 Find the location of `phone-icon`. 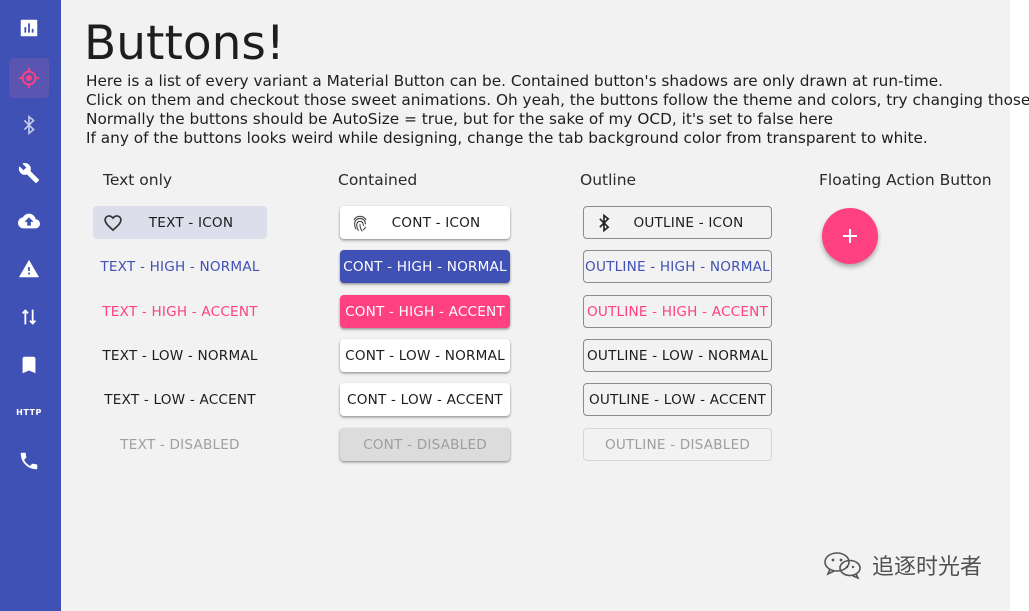

phone-icon is located at coordinates (29, 461).